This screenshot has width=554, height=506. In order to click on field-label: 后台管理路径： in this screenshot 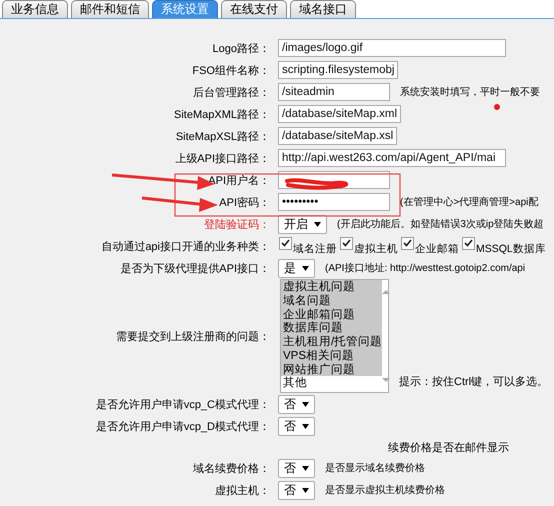, I will do `click(231, 92)`.